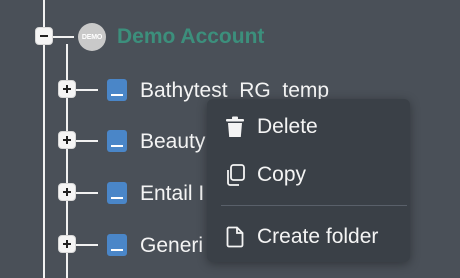 The image size is (460, 278). I want to click on account-name: Demo Account, so click(190, 37).